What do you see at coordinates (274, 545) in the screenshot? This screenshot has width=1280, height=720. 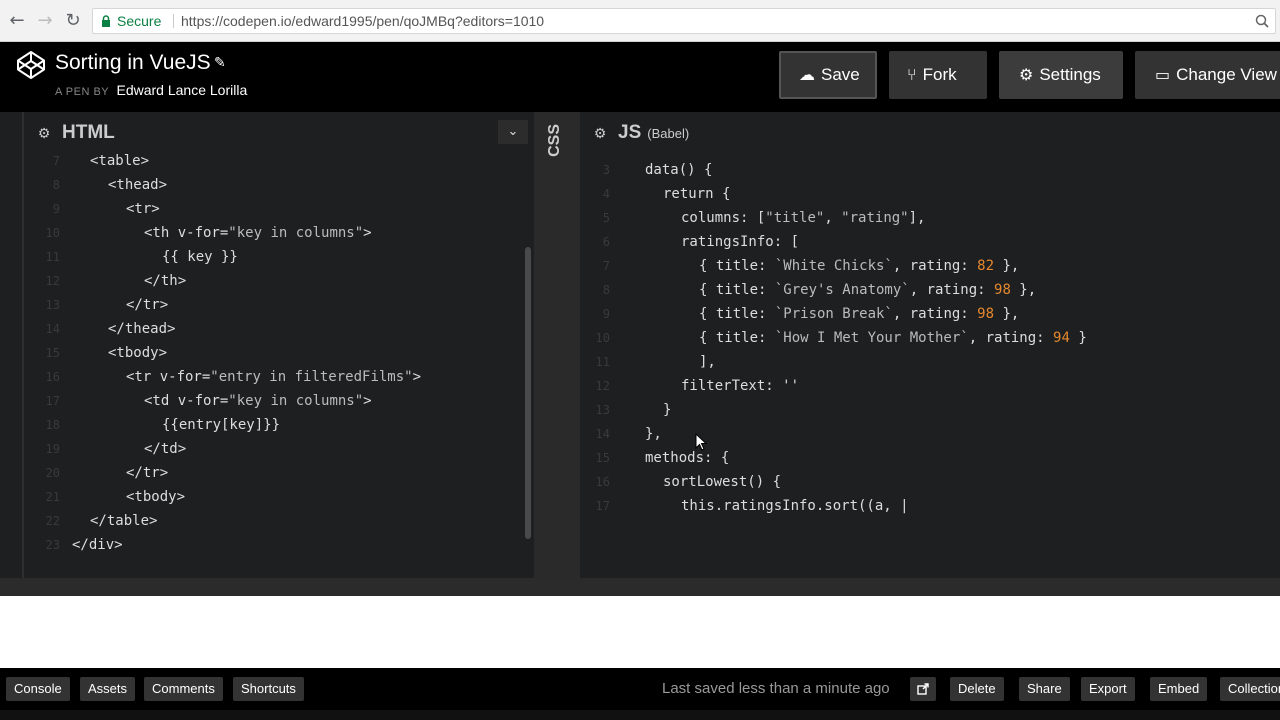 I see `code-line: 23 </div>` at bounding box center [274, 545].